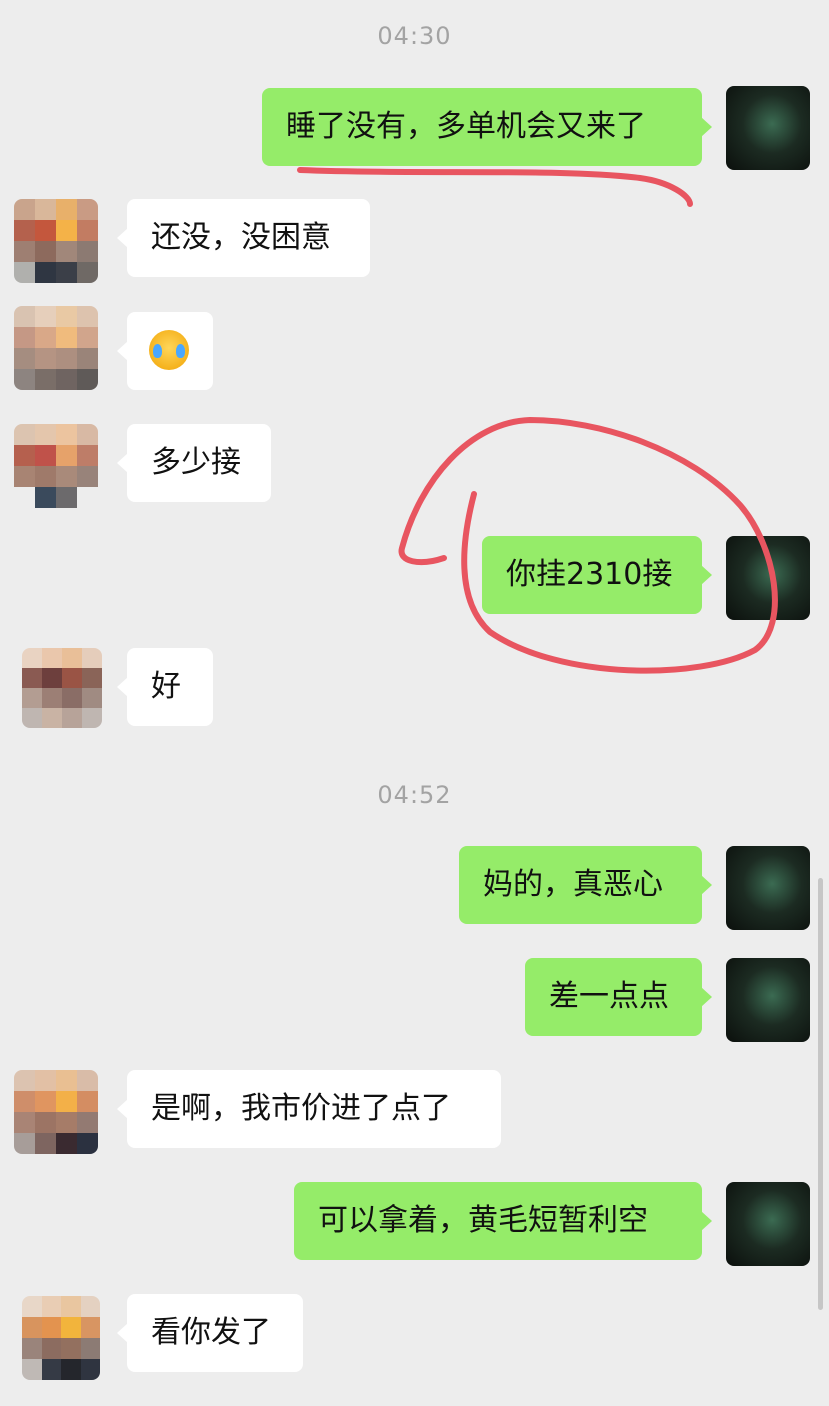  I want to click on message-text: 多少接, so click(196, 462).